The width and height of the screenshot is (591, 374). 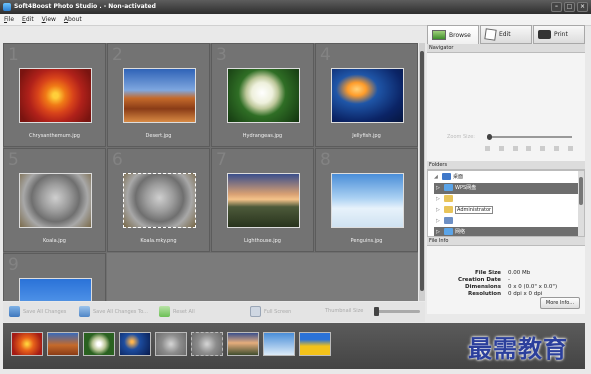 I want to click on full-screen-button: Full Screen, so click(x=270, y=311).